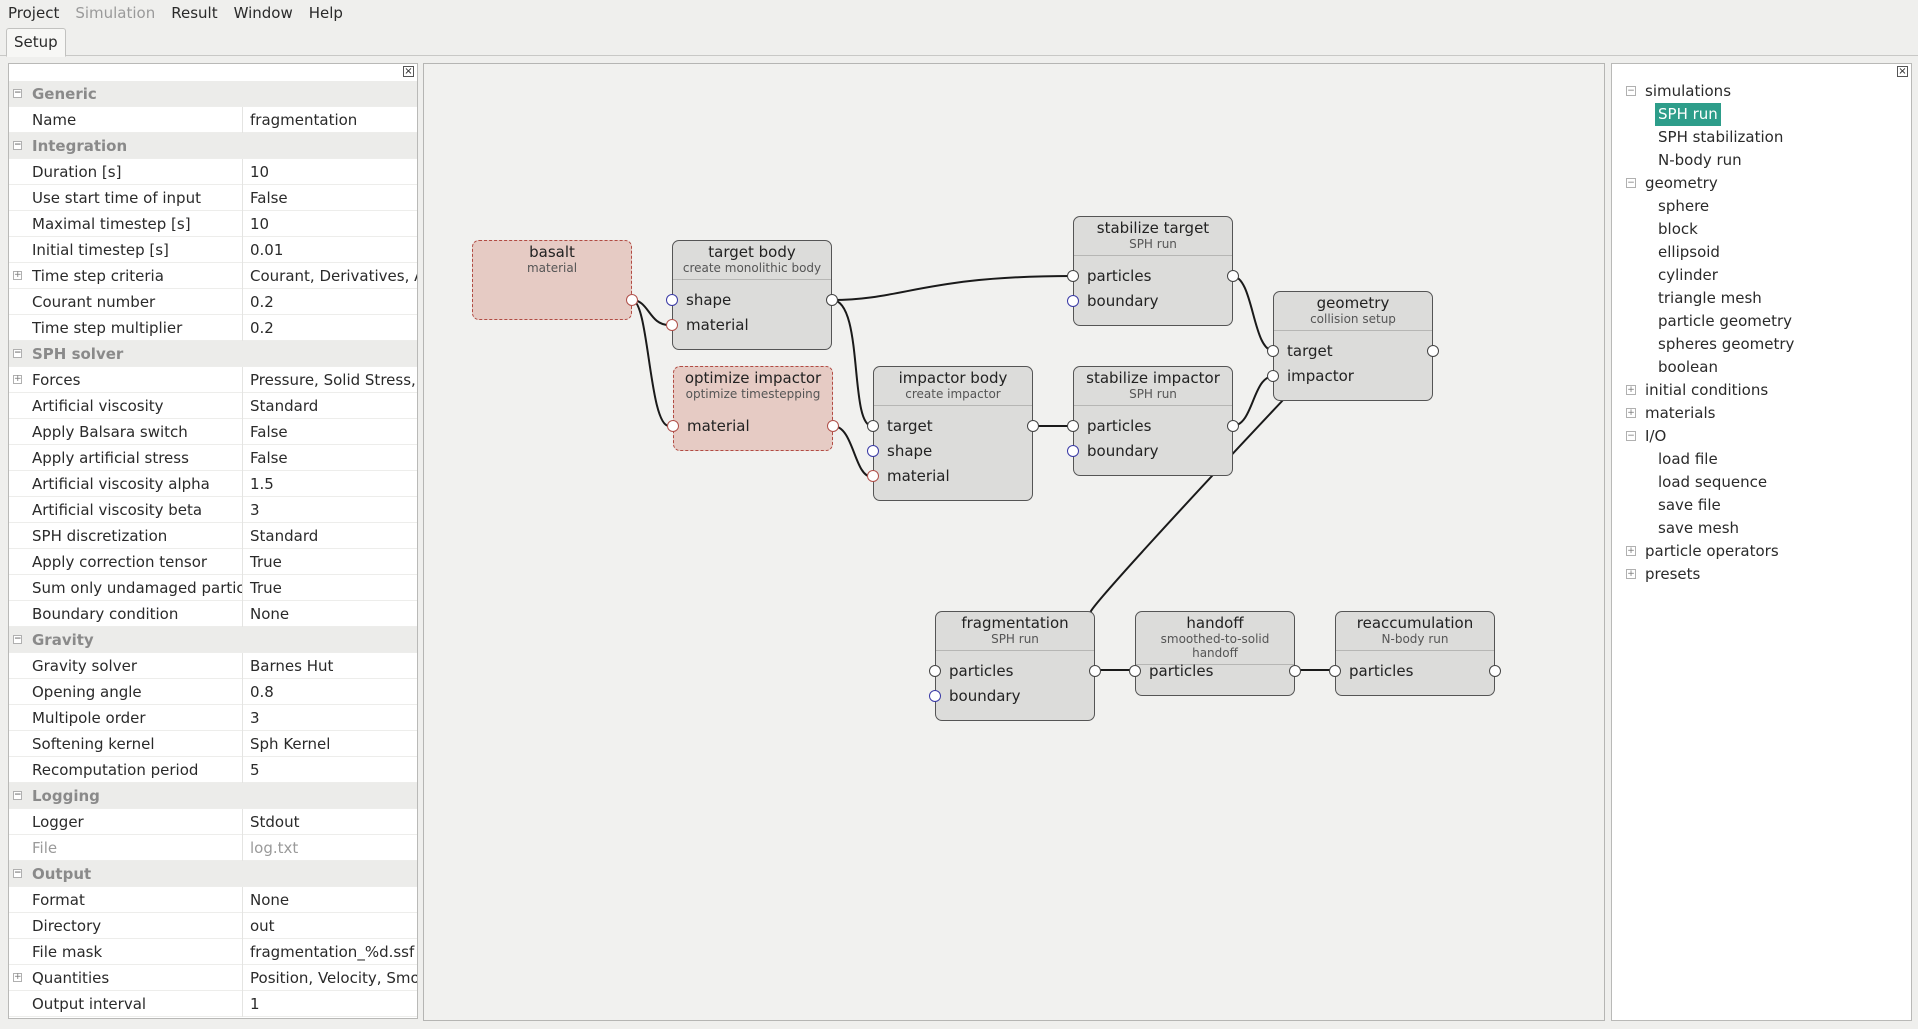  Describe the element at coordinates (213, 94) in the screenshot. I see `property-group: − Generic` at that location.